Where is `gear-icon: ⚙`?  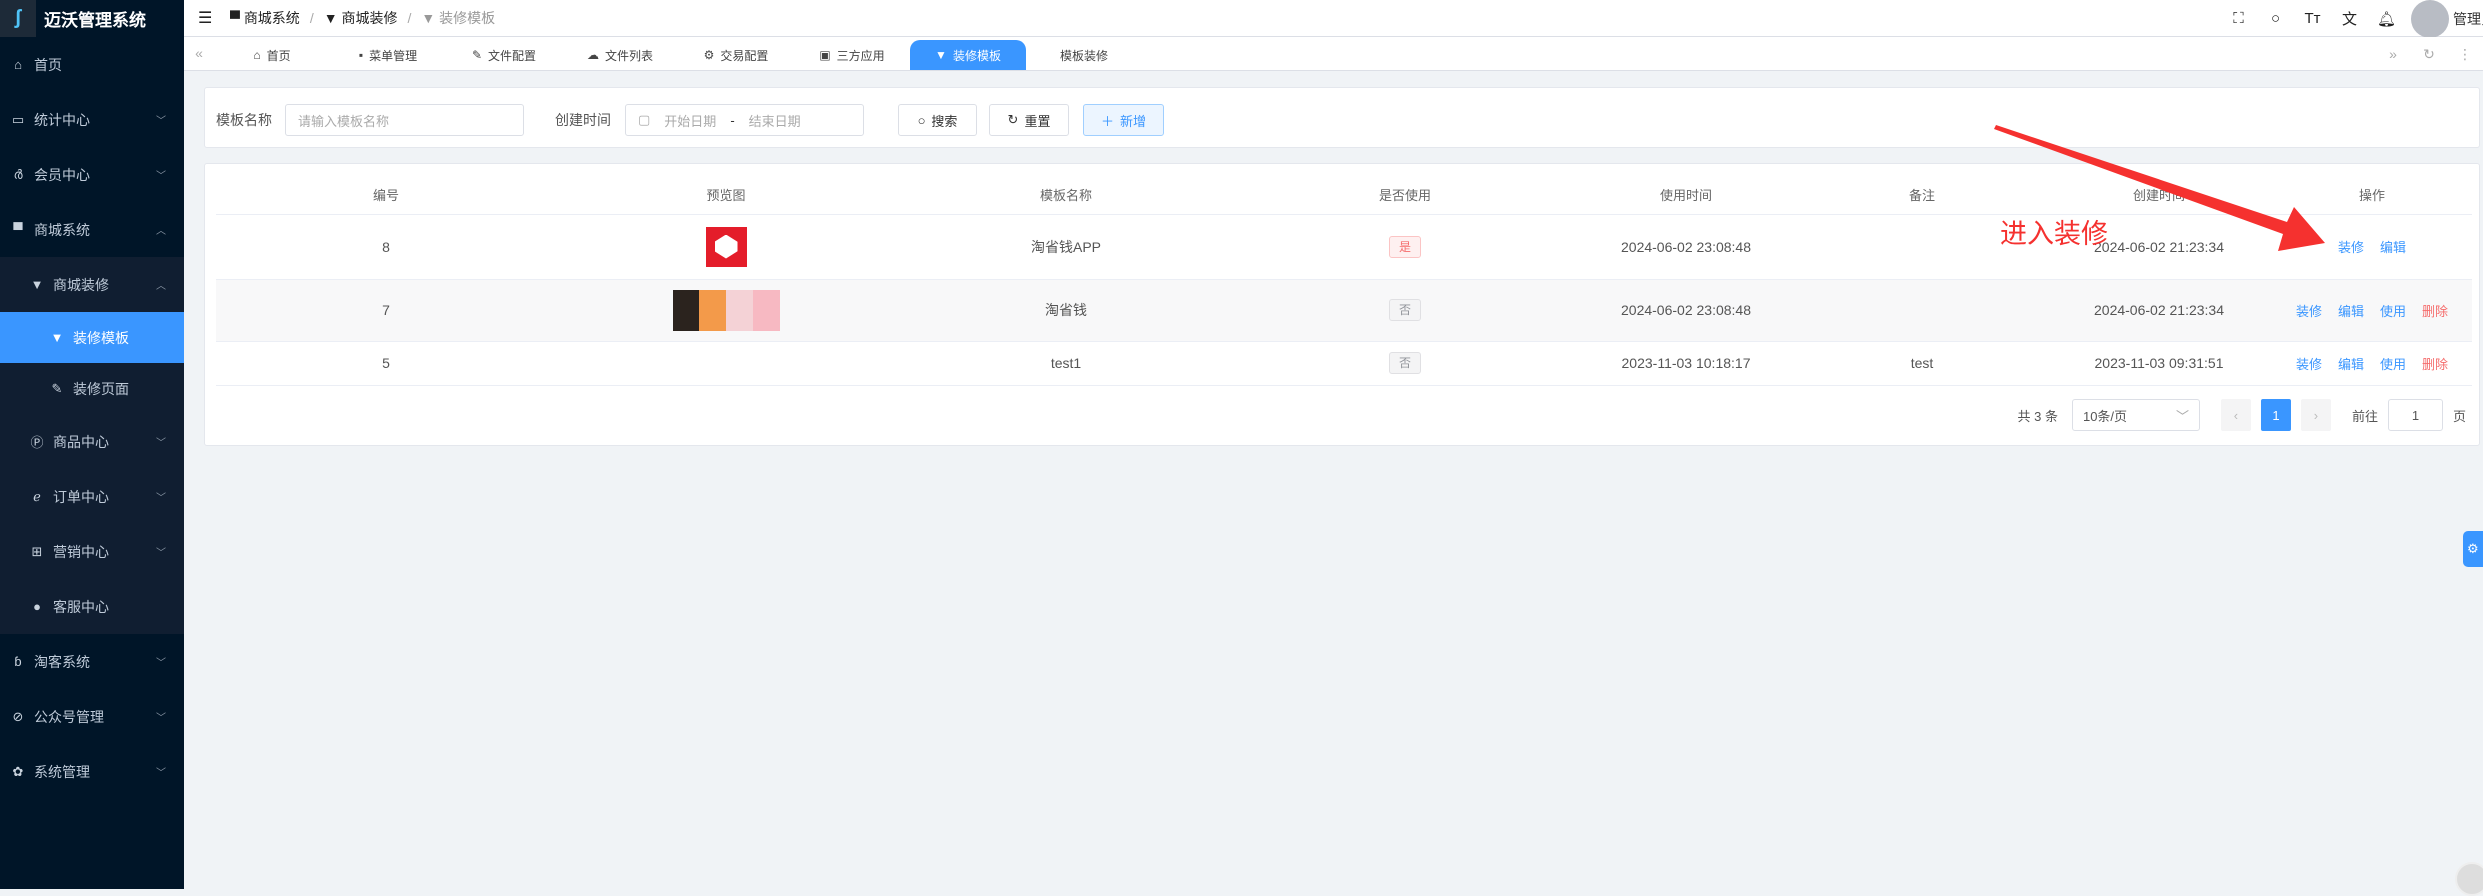 gear-icon: ⚙ is located at coordinates (2473, 548).